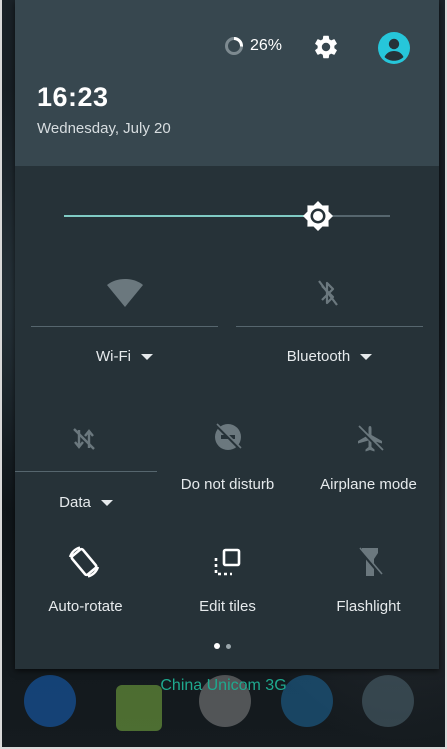  Describe the element at coordinates (125, 293) in the screenshot. I see `wifi-icon` at that location.